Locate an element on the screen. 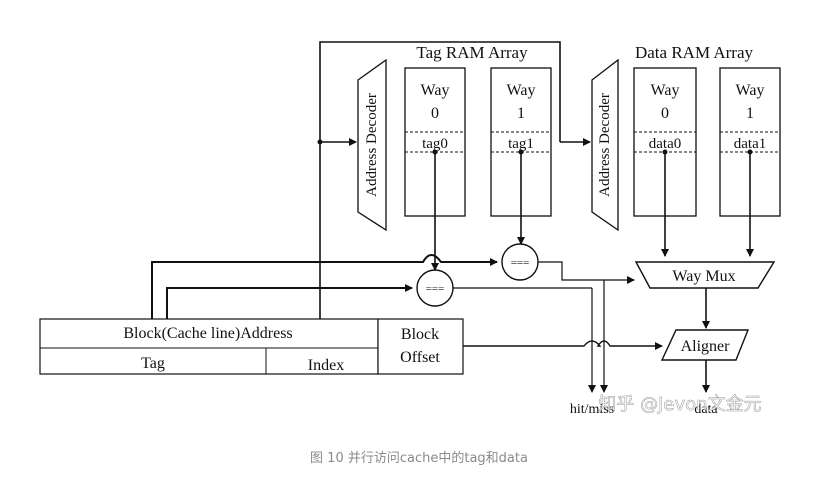 The height and width of the screenshot is (490, 838). tag-decoder-label: Address Decoder is located at coordinates (372, 145).